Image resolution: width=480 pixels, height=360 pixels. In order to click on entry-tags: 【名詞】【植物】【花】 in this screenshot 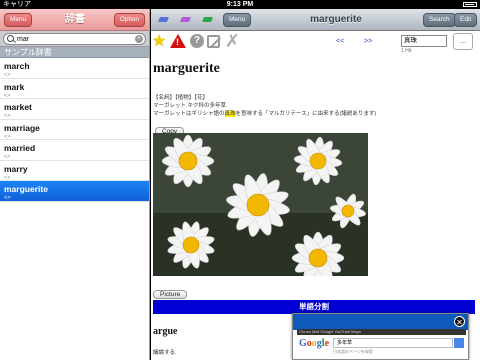, I will do `click(181, 98)`.